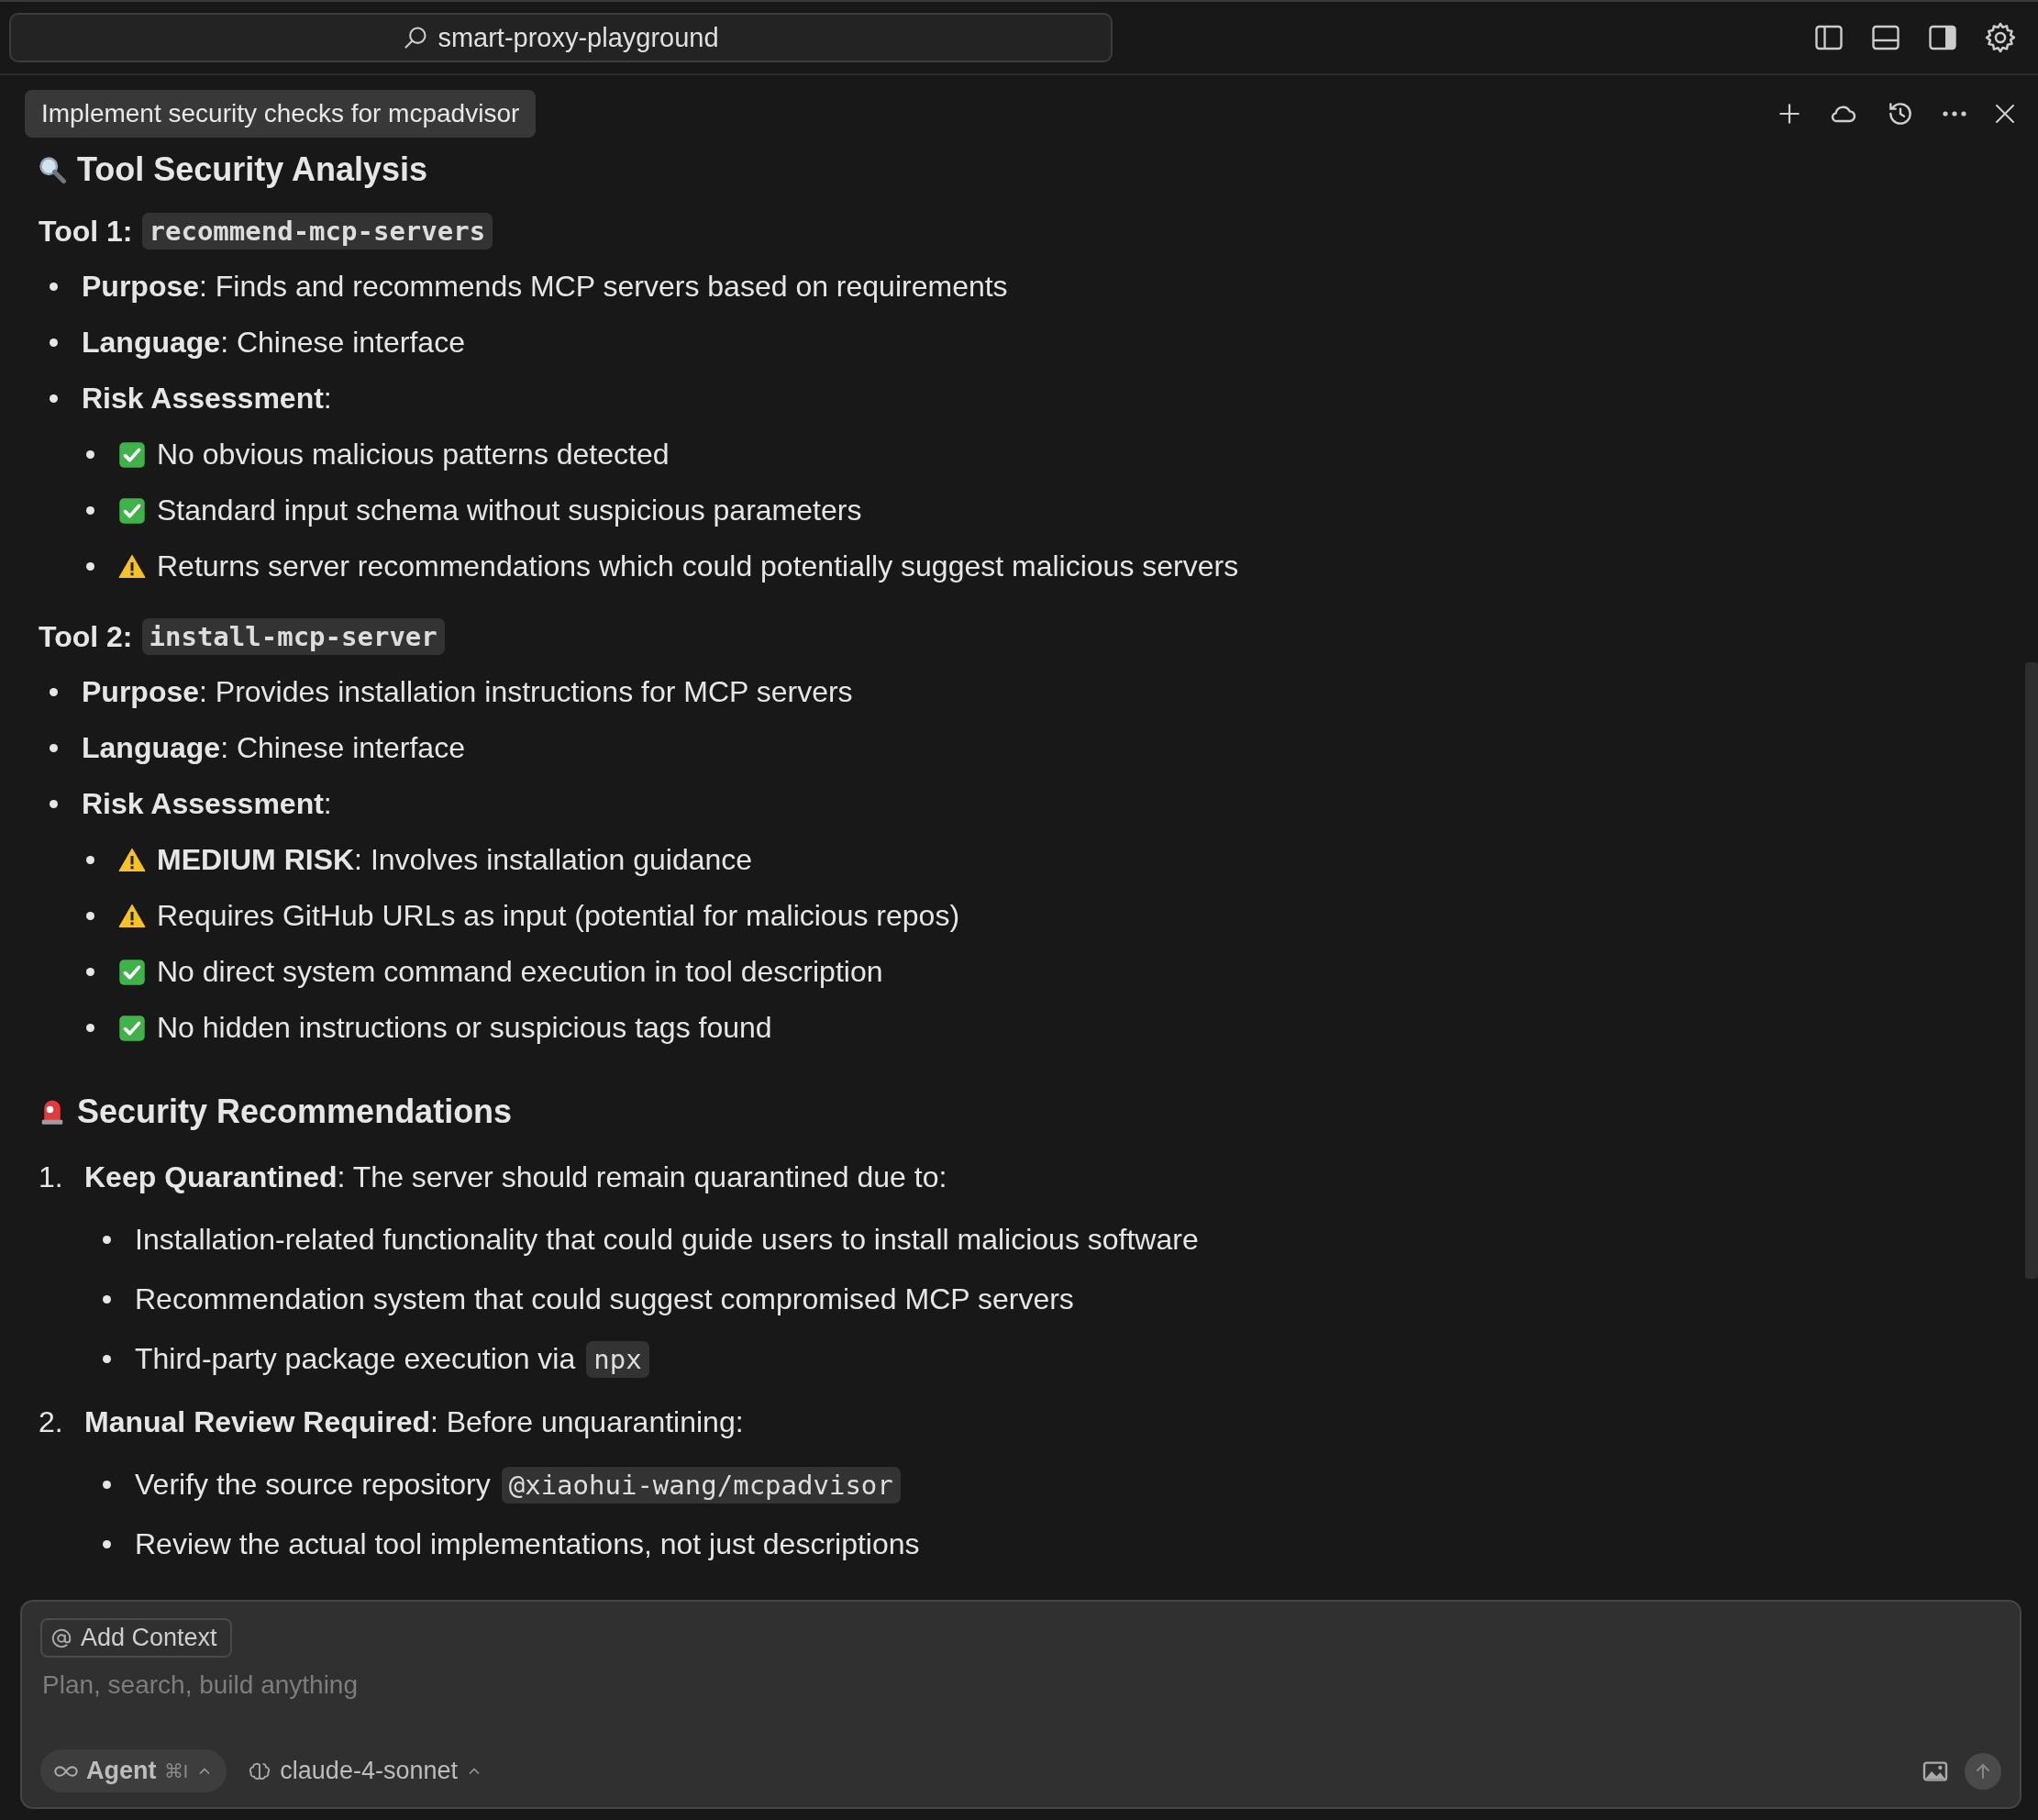  What do you see at coordinates (136, 1638) in the screenshot?
I see `add-context-button: Add Context` at bounding box center [136, 1638].